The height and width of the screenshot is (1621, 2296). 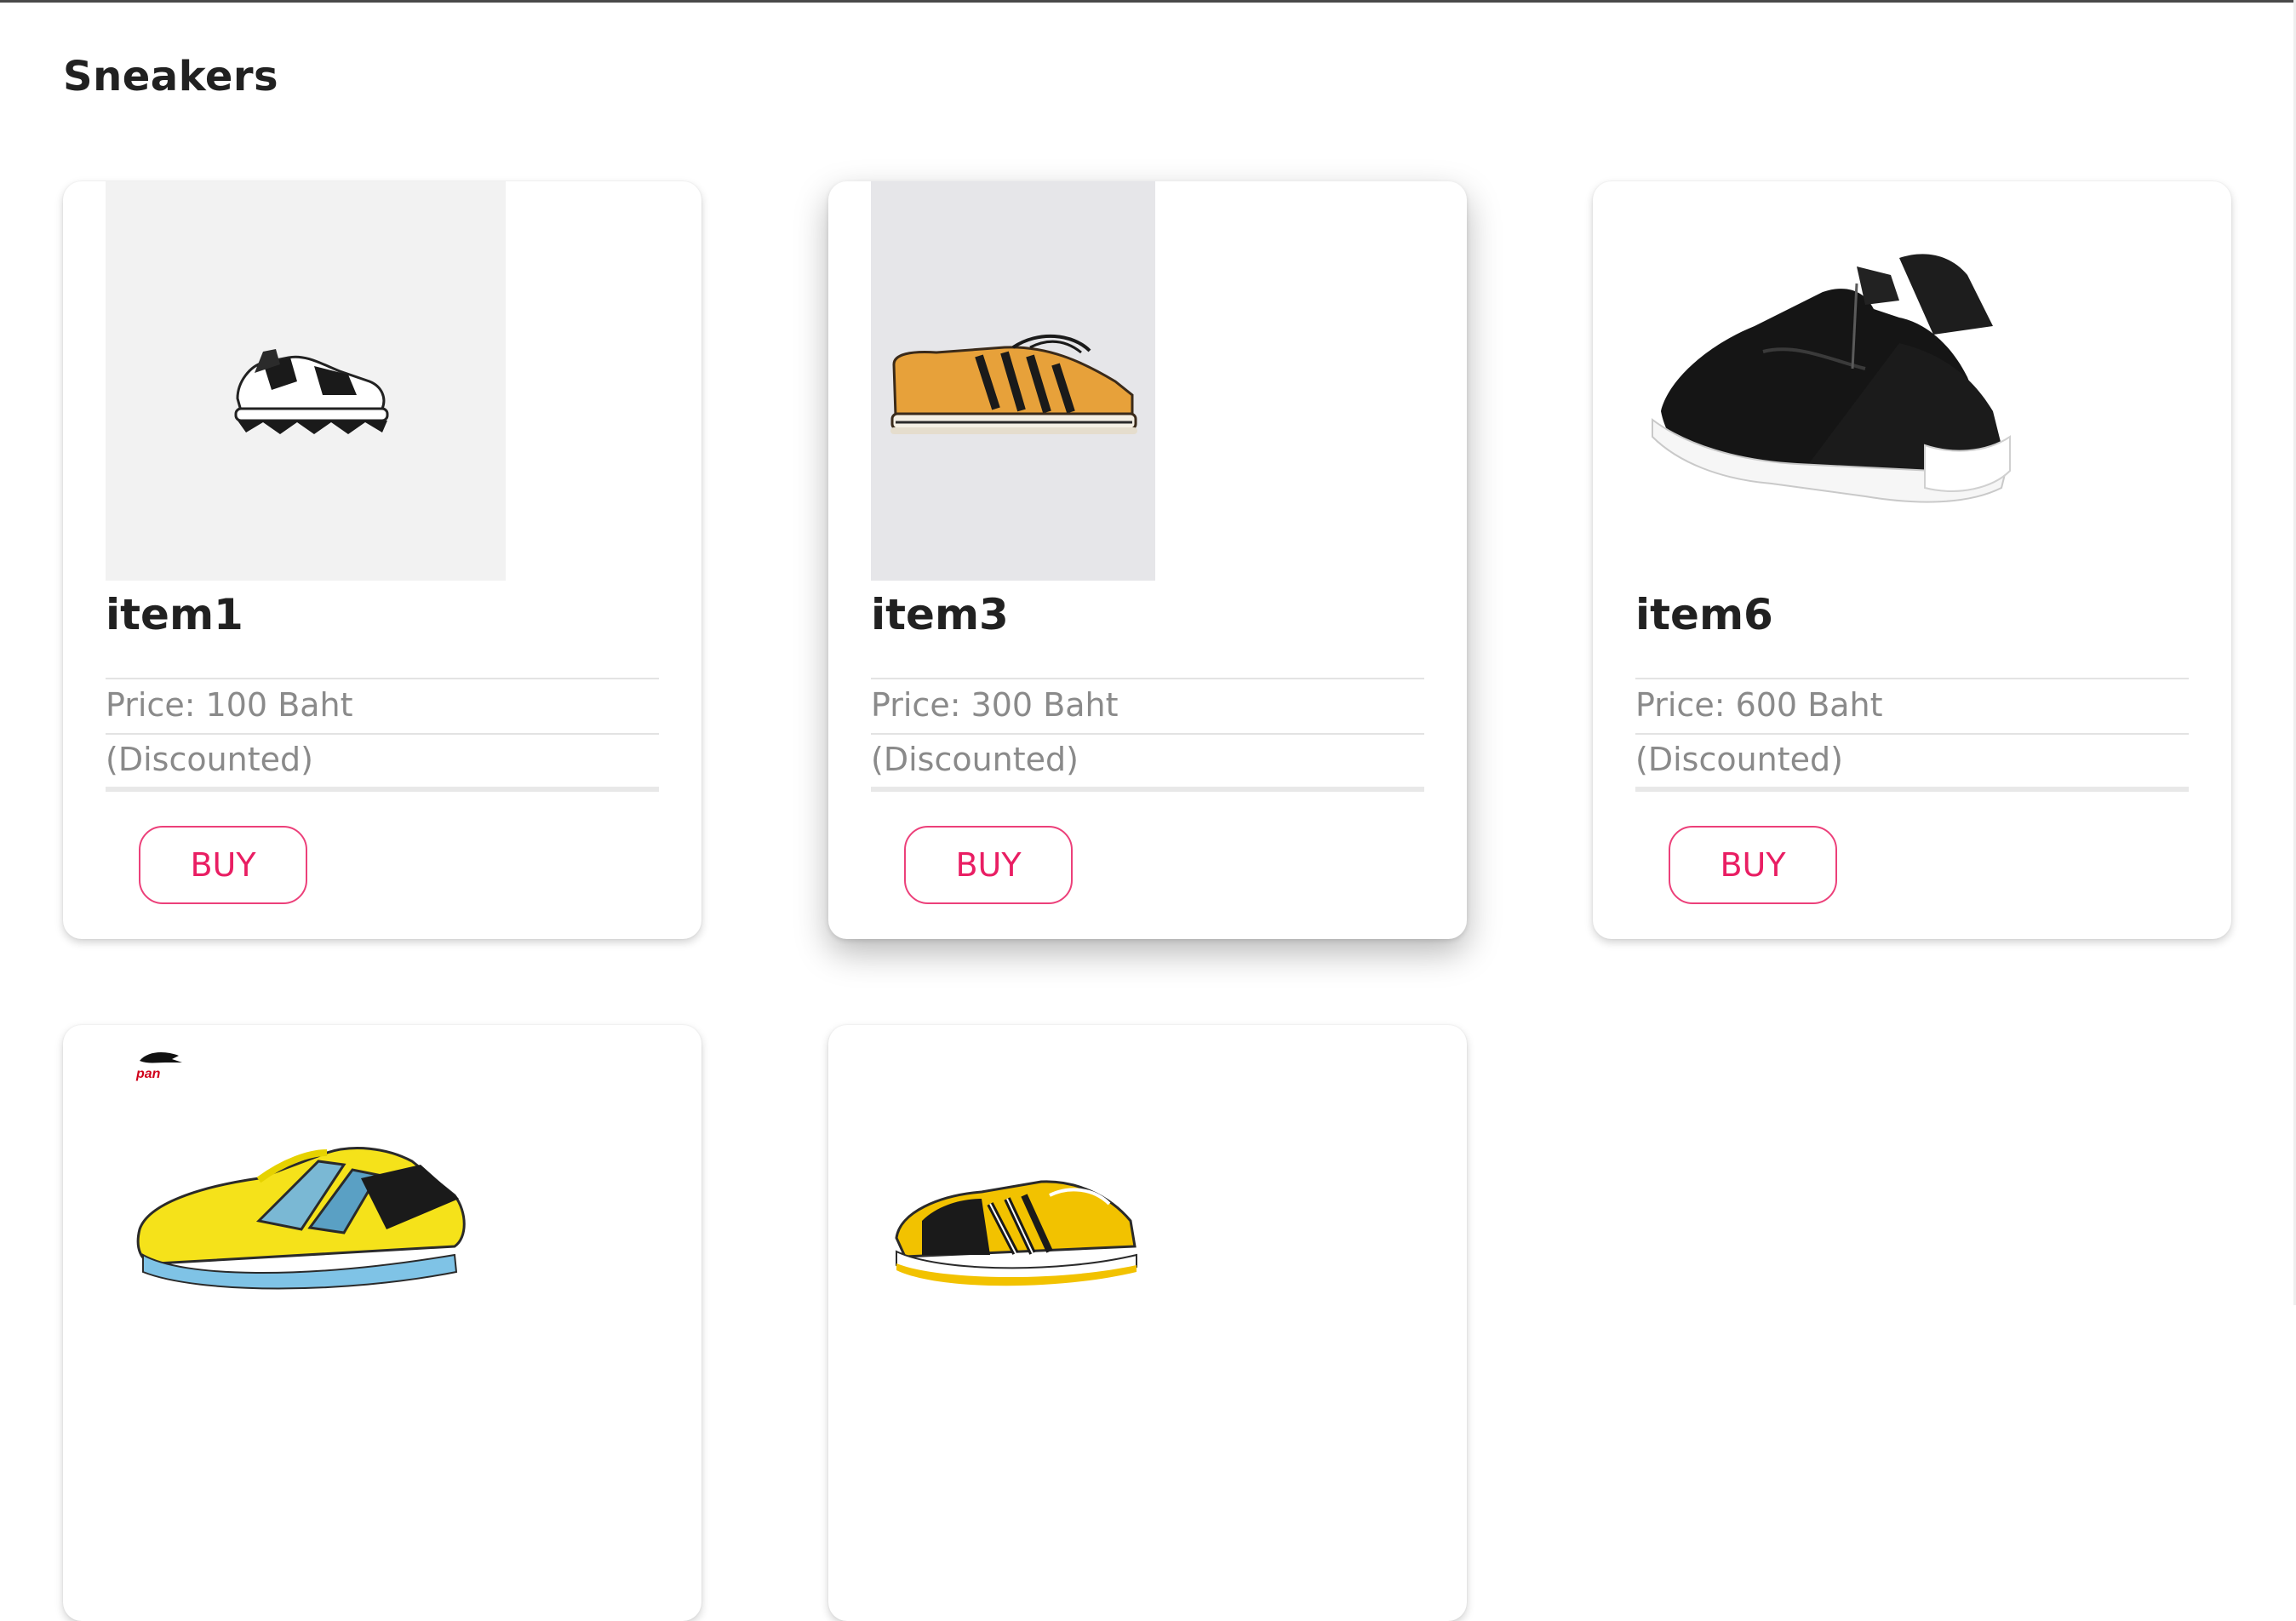 What do you see at coordinates (1013, 384) in the screenshot?
I see `orange-striped-sneaker-icon` at bounding box center [1013, 384].